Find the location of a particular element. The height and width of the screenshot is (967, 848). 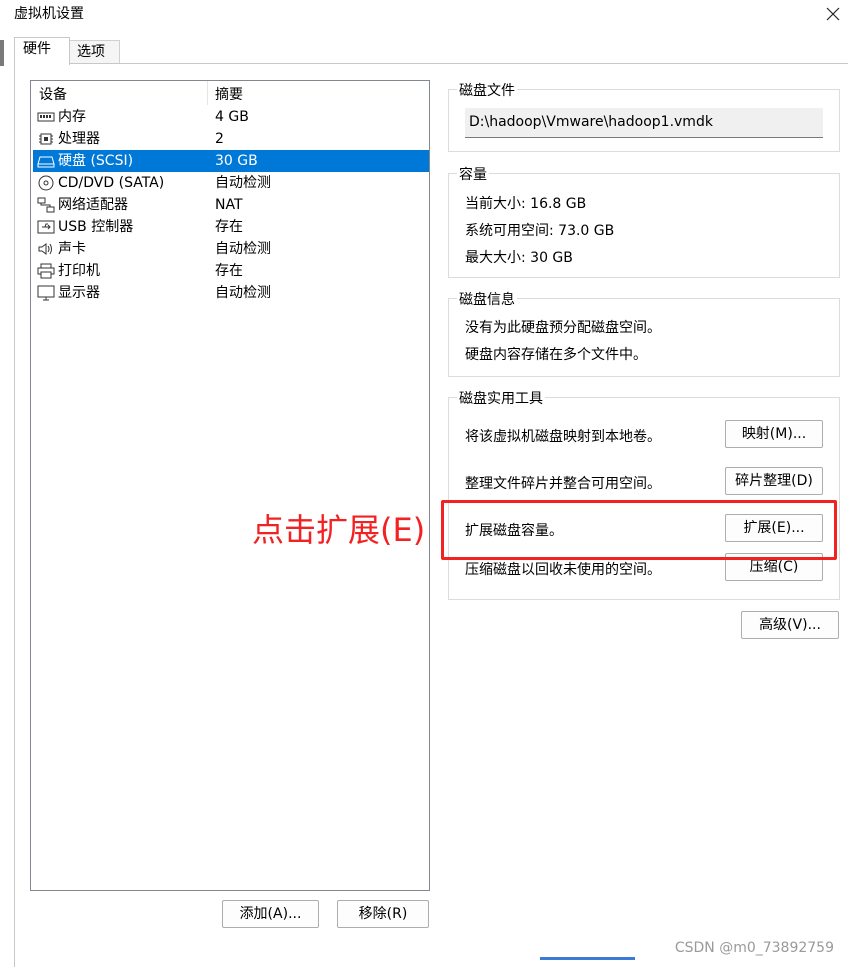

device-row-cd-dvd: CD/DVD (SATA) 自动检测 is located at coordinates (231, 183).